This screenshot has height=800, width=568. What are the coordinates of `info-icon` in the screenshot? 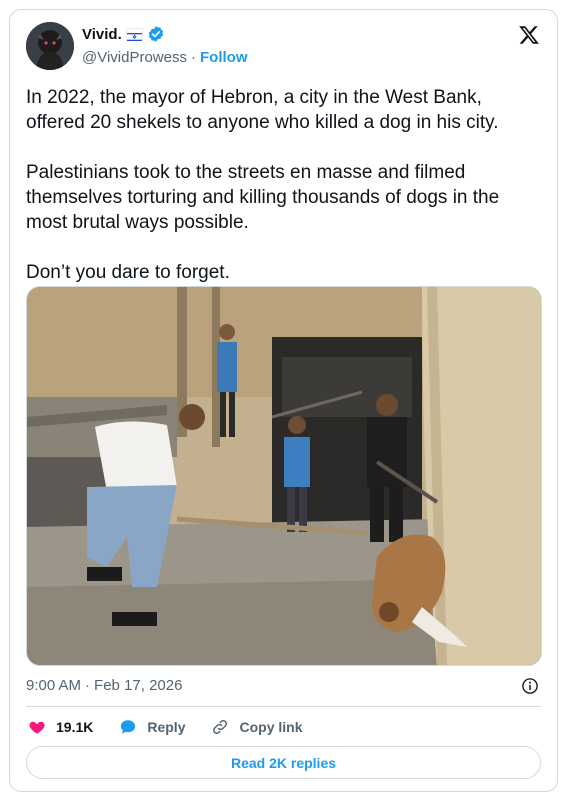 It's located at (530, 686).